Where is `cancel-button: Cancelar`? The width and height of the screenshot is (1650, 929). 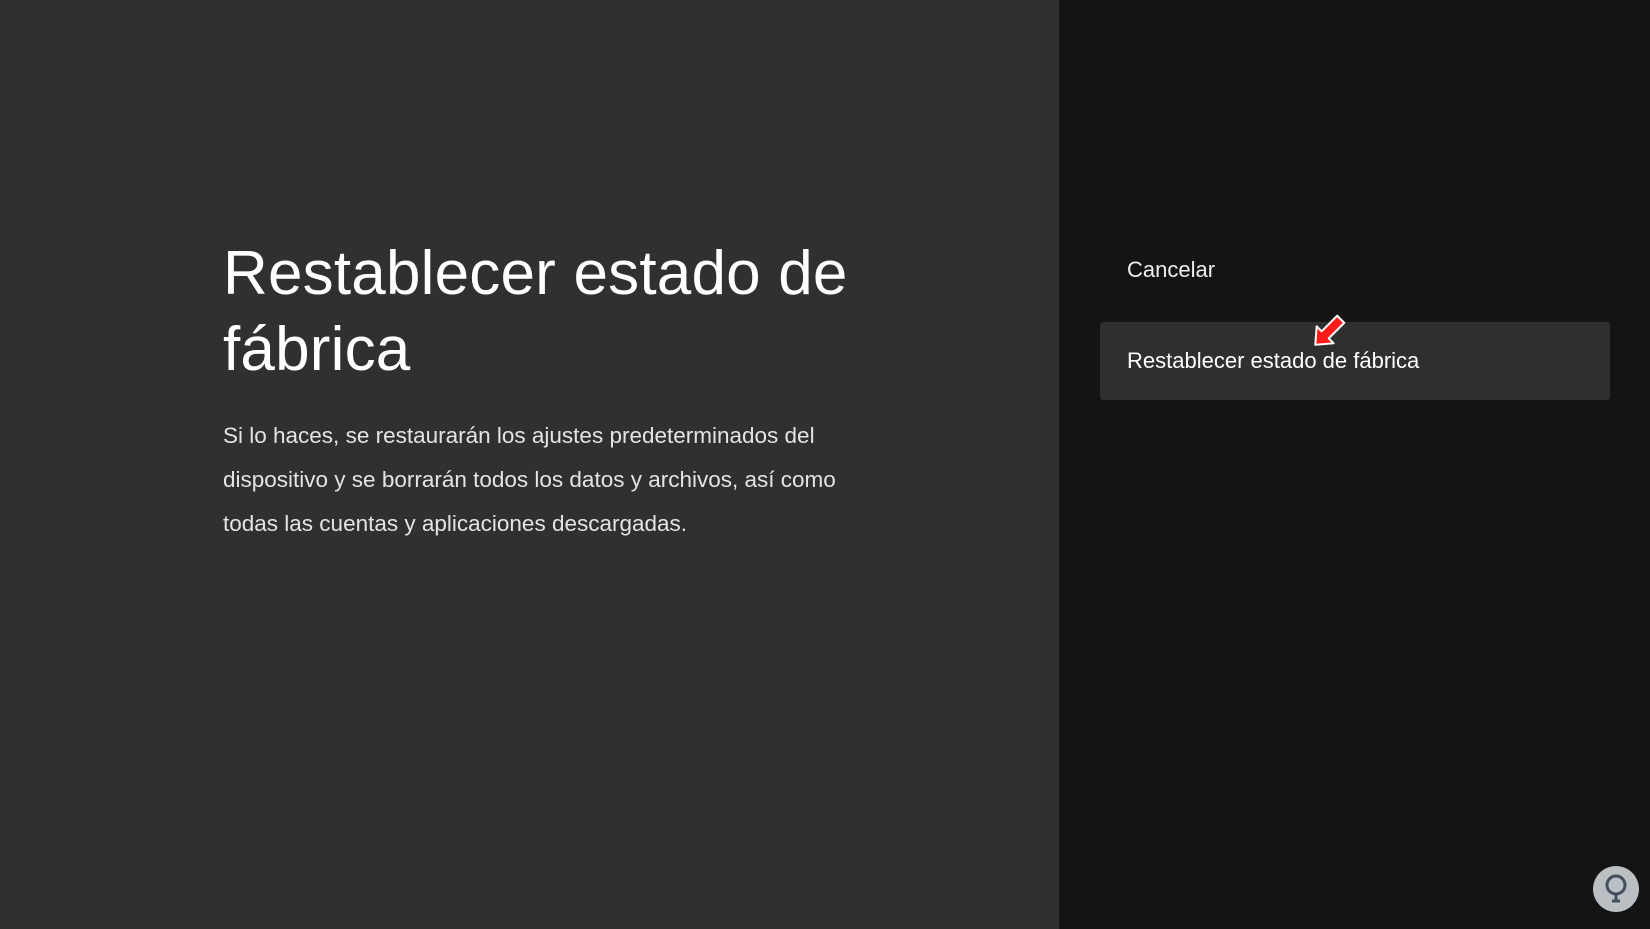
cancel-button: Cancelar is located at coordinates (1355, 270).